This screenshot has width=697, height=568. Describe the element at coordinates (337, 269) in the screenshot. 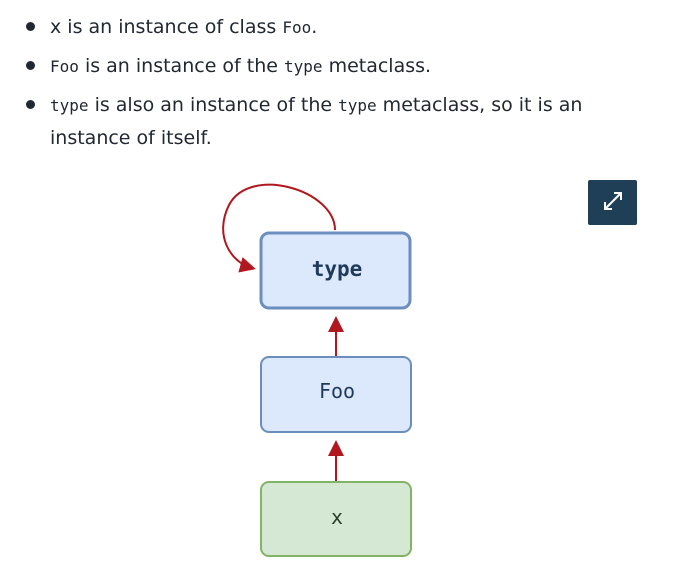

I see `type-node-label: type` at that location.